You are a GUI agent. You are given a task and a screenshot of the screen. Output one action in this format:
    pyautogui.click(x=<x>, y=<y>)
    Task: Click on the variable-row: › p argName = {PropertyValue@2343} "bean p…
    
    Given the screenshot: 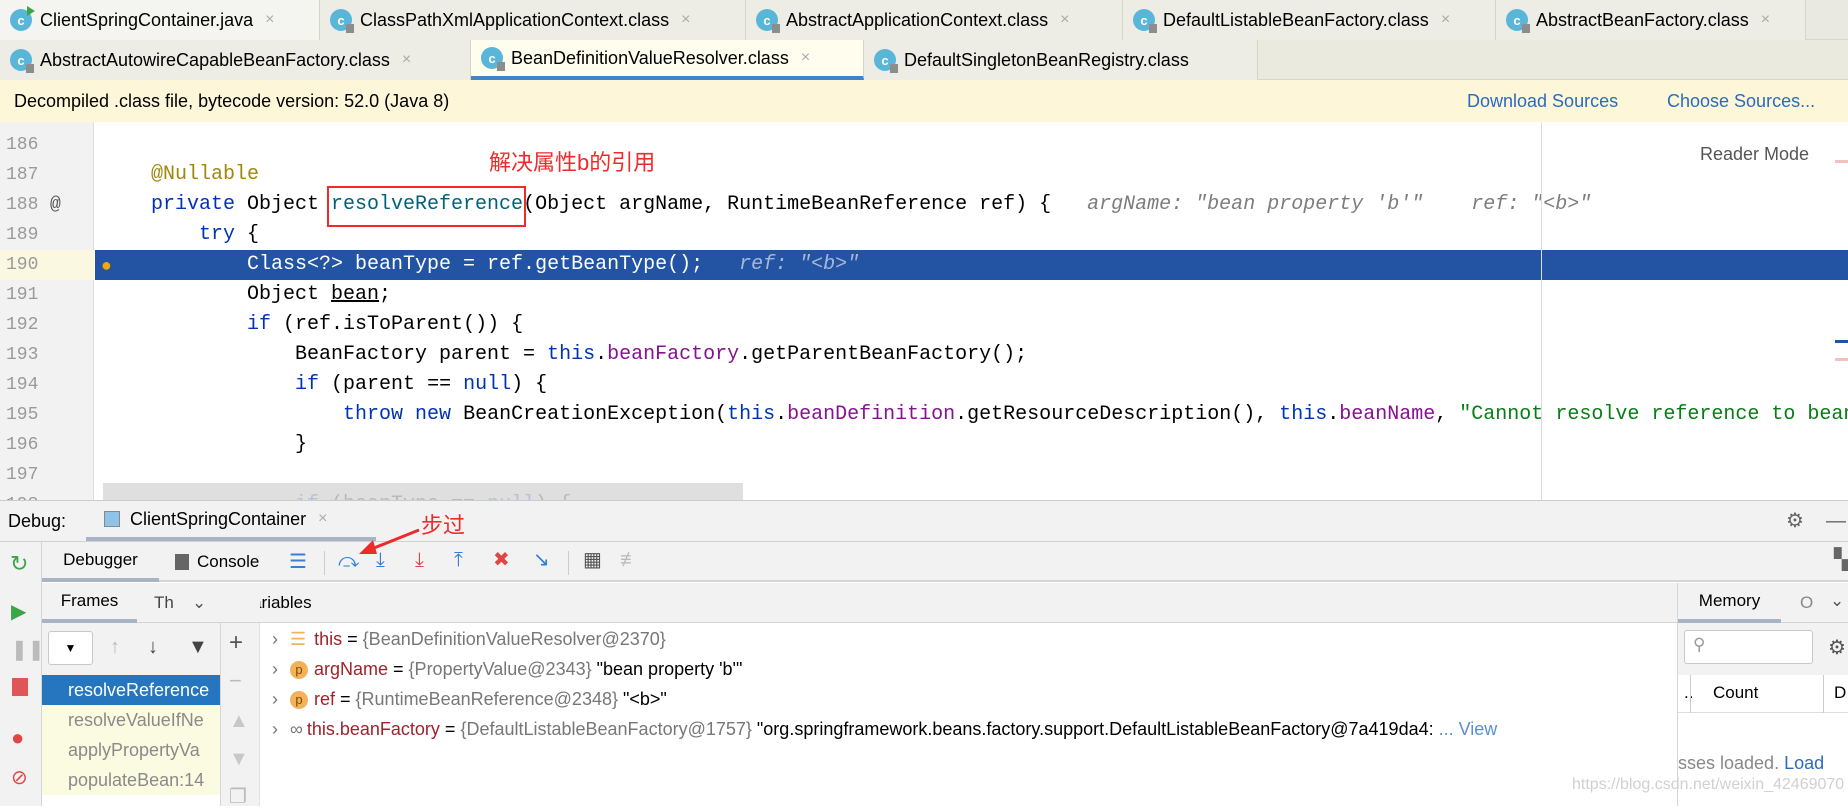 What is the action you would take?
    pyautogui.click(x=501, y=669)
    